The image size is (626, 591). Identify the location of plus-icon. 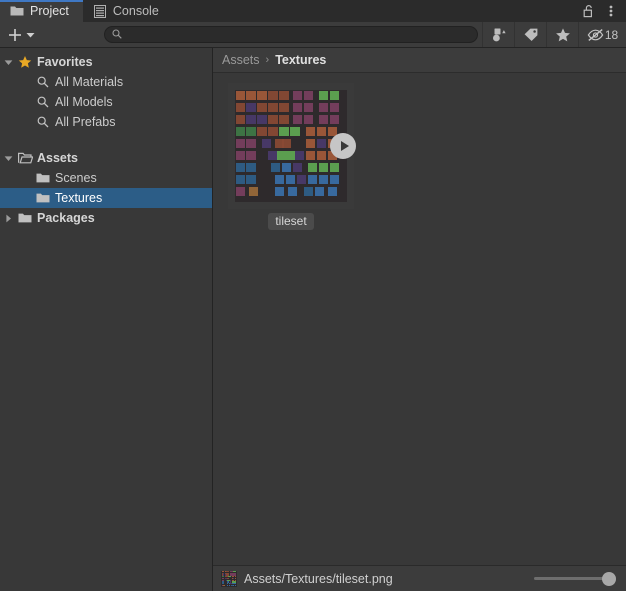
(15, 34).